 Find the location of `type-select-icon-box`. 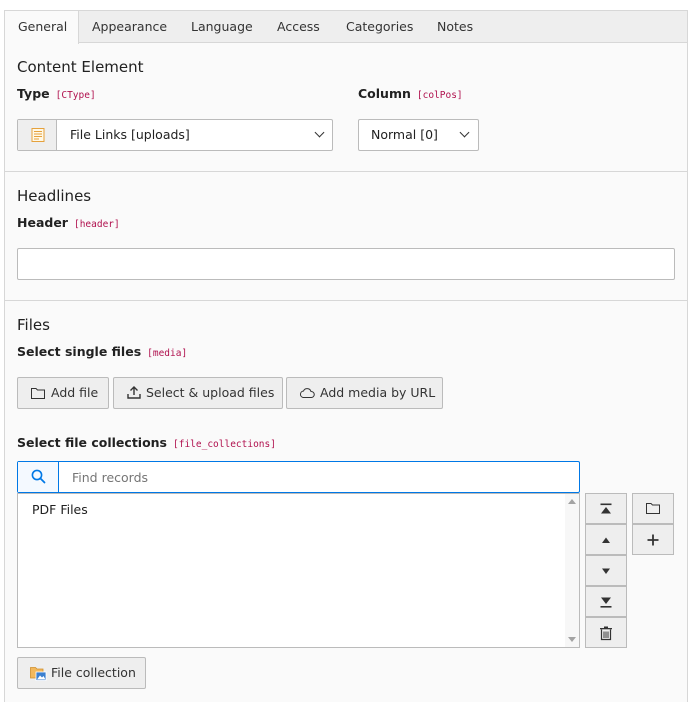

type-select-icon-box is located at coordinates (37, 135).